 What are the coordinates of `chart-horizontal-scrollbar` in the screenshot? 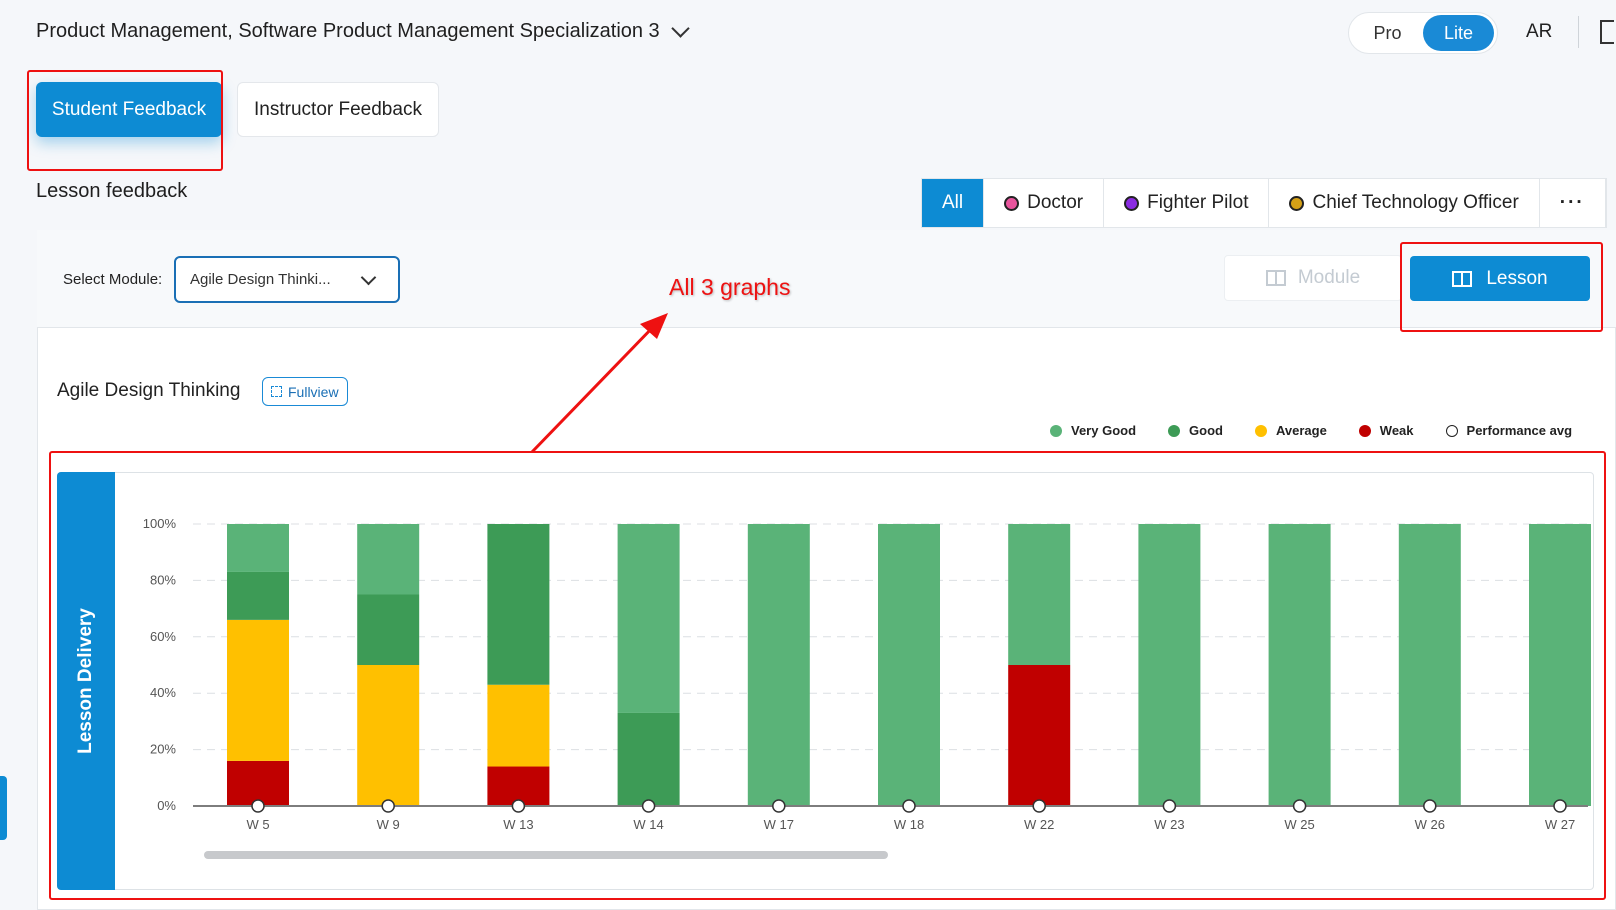 It's located at (546, 855).